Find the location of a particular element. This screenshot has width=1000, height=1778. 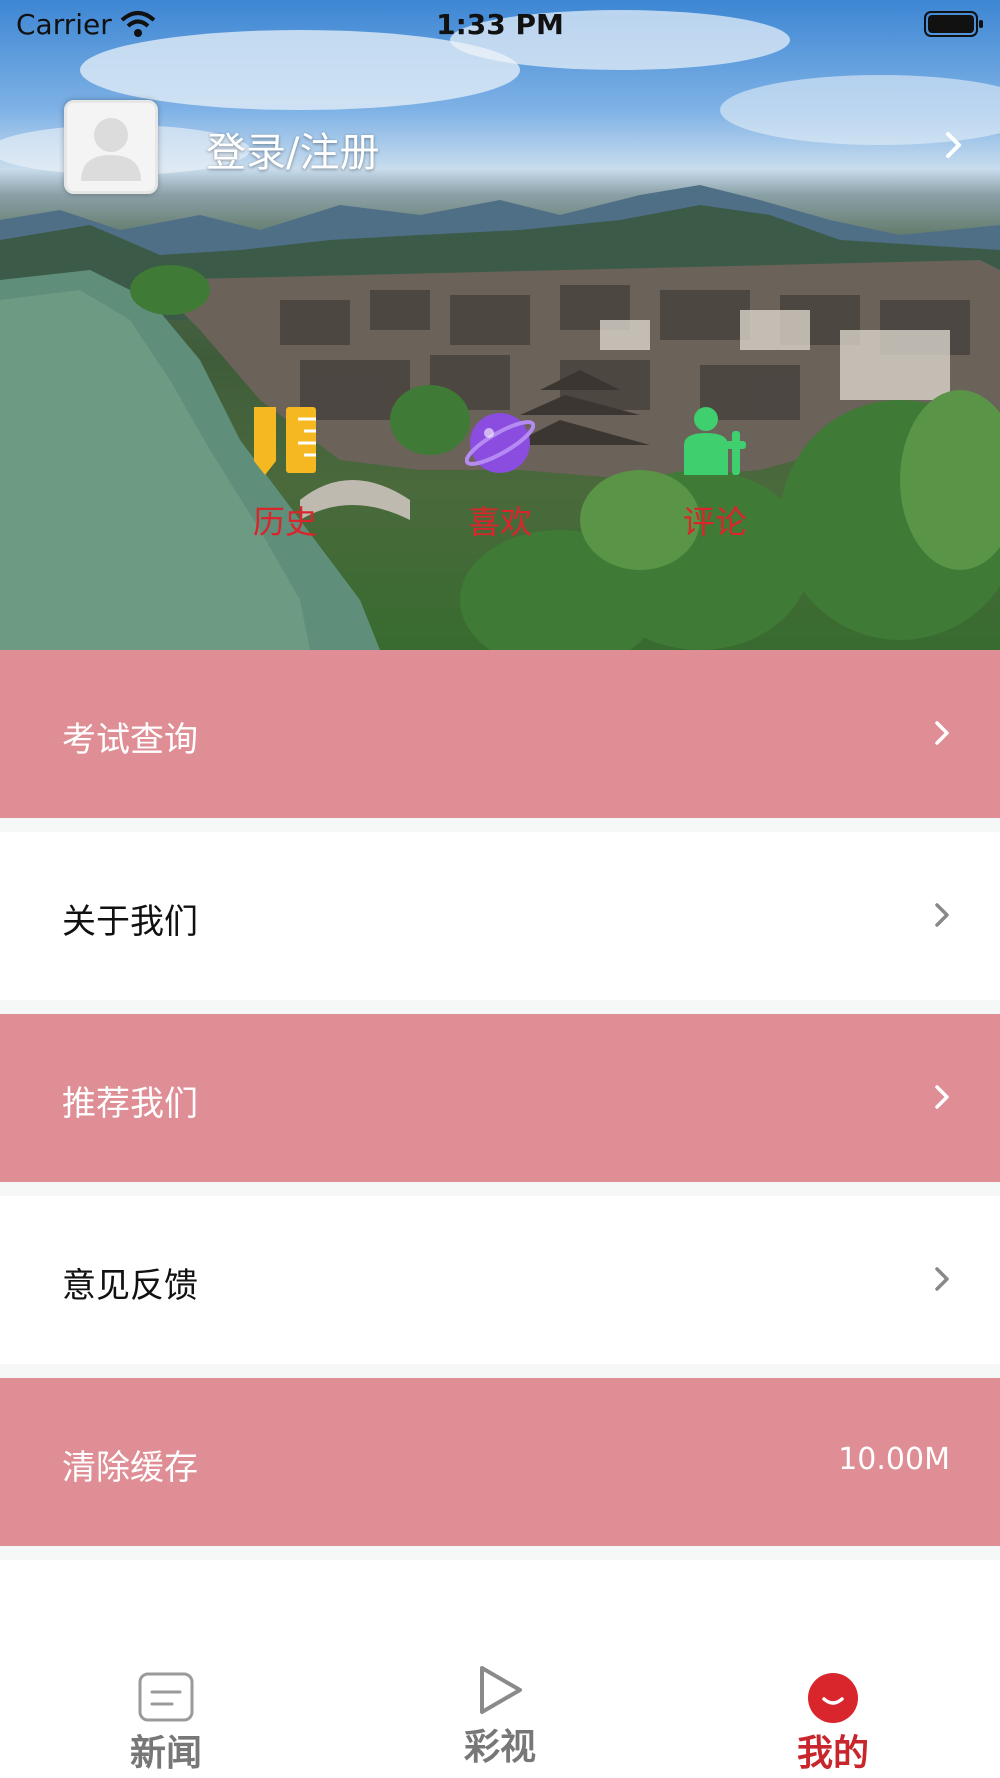

quick-link-history: 历史 is located at coordinates (285, 473).